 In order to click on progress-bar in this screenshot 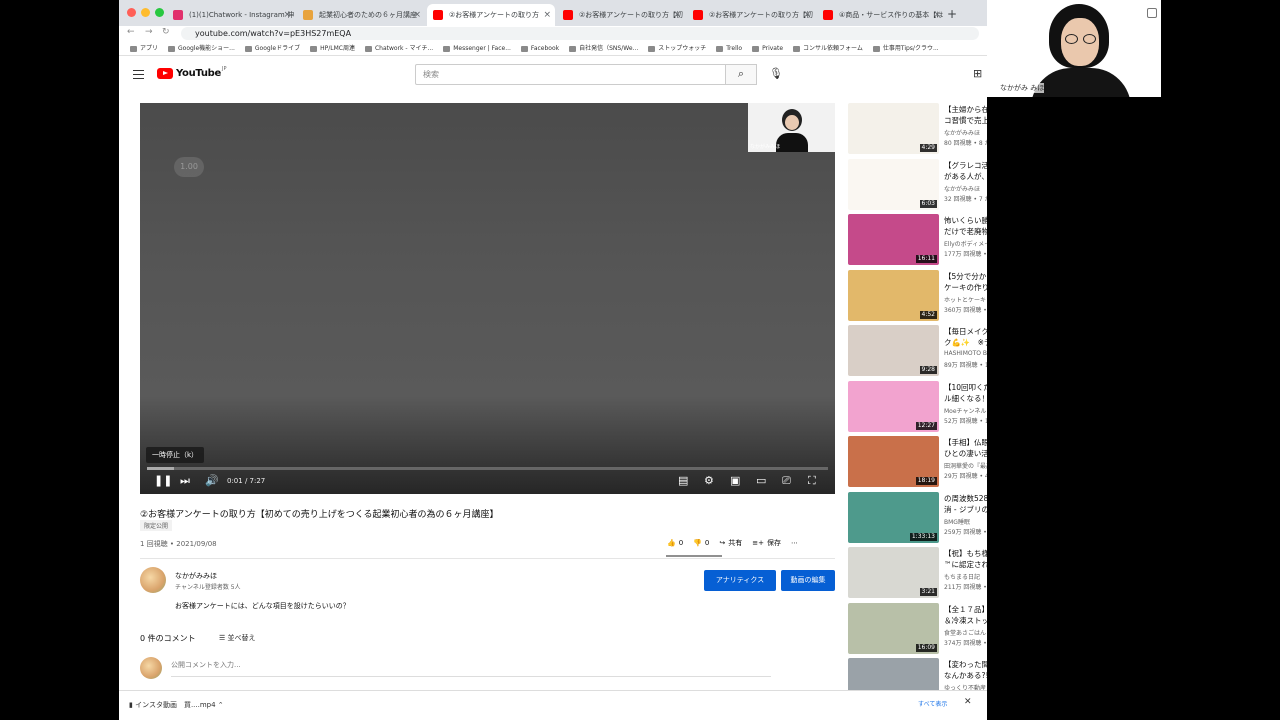, I will do `click(487, 468)`.